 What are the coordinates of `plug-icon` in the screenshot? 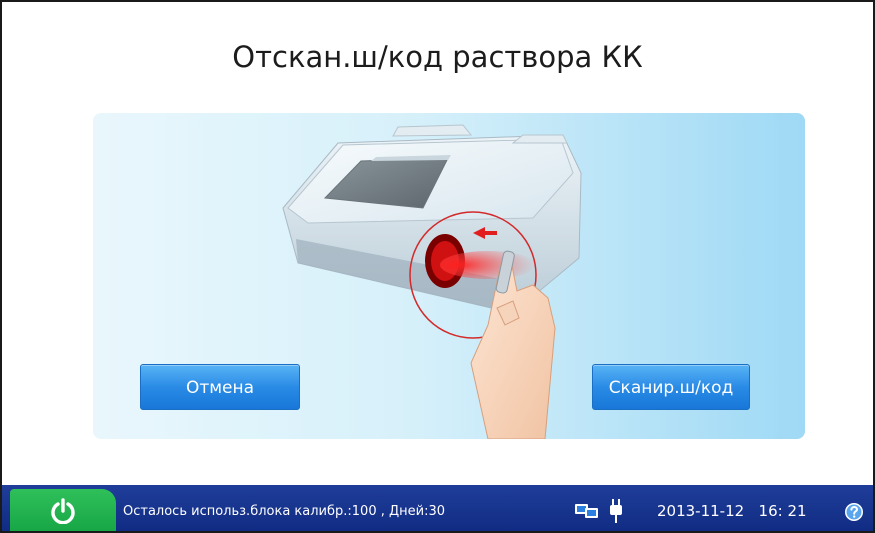 It's located at (616, 511).